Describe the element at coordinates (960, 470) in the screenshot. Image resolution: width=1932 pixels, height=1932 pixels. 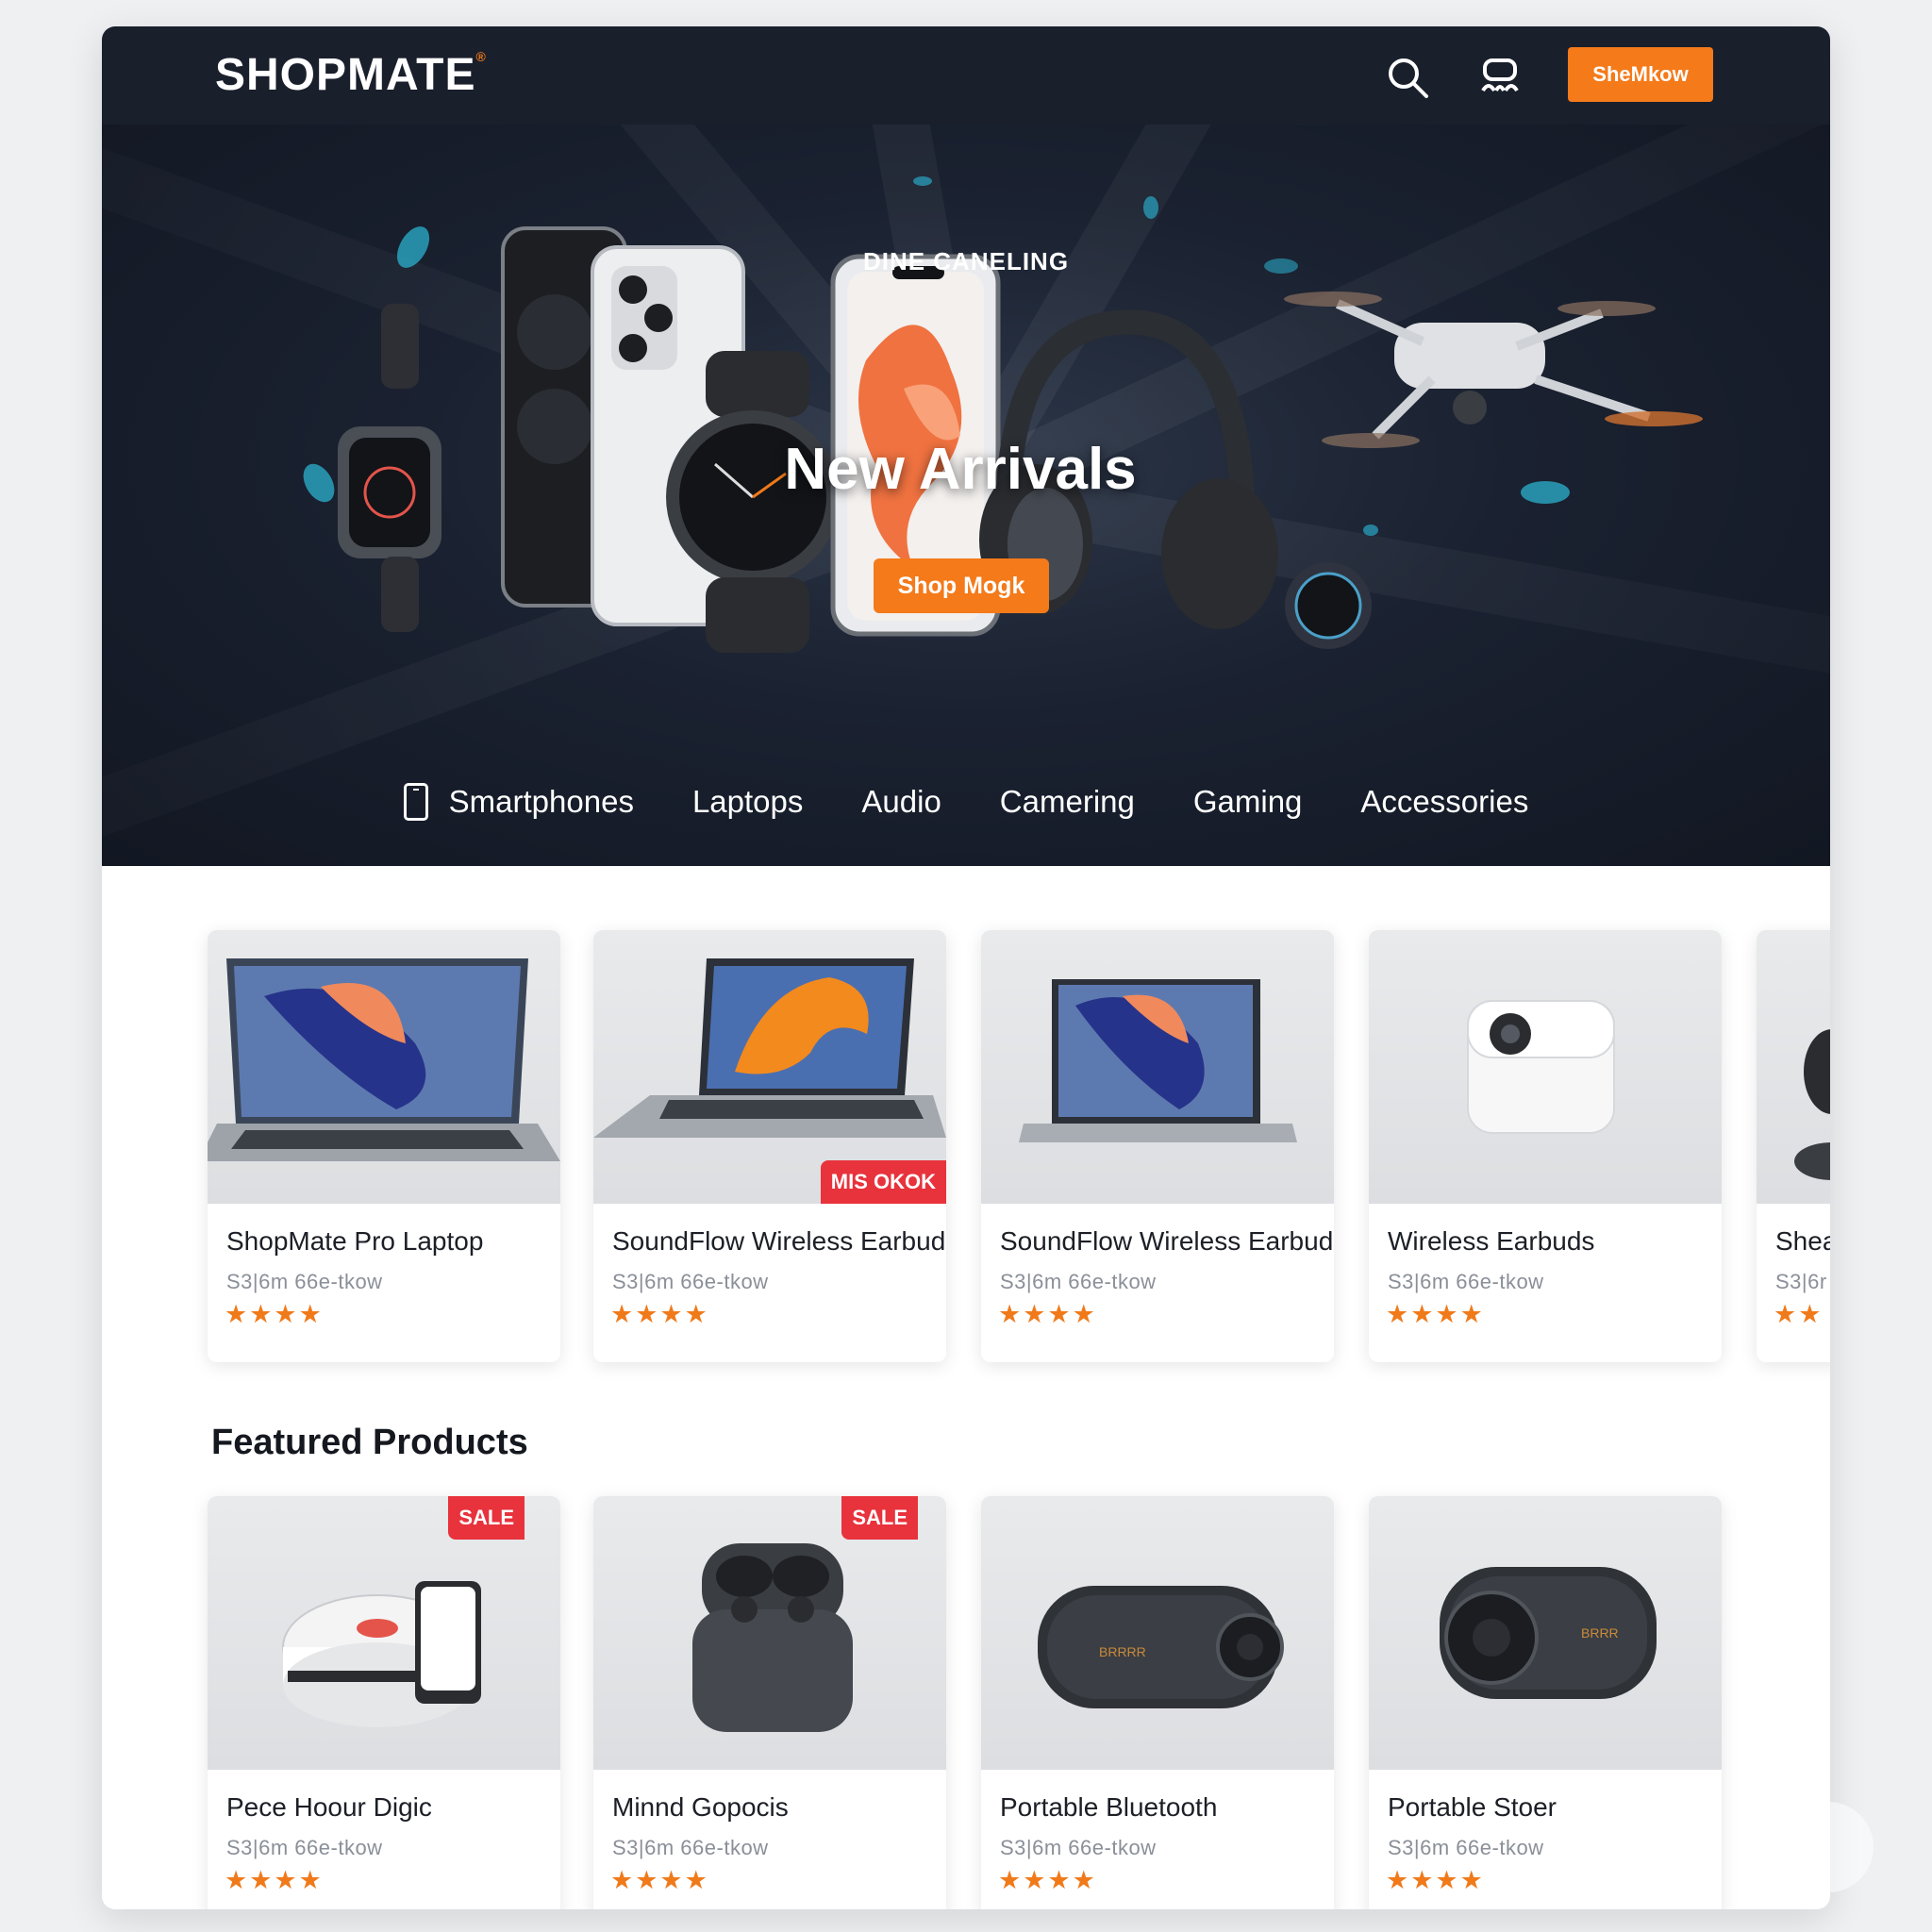
I see `hero-title: New Arrivals` at that location.